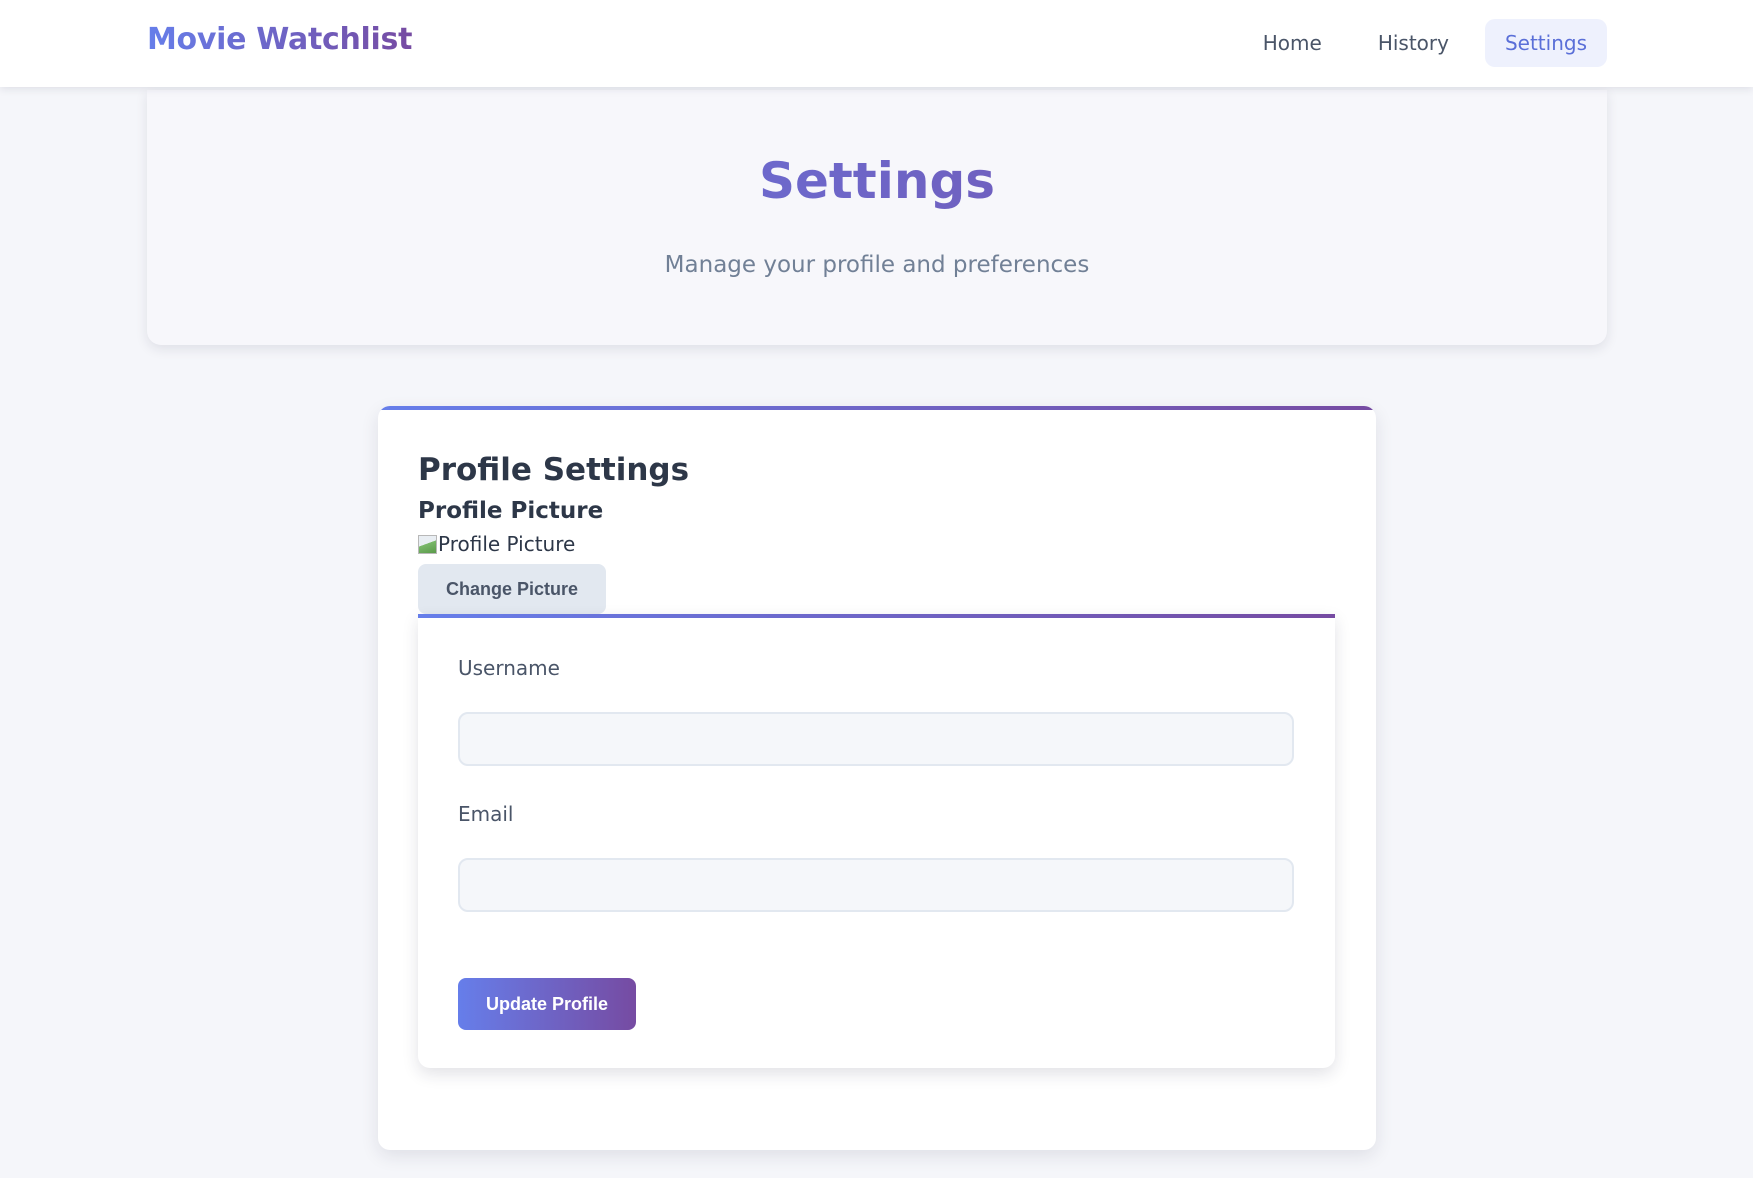 The image size is (1753, 1178). What do you see at coordinates (1545, 43) in the screenshot?
I see `nav-link-settings: Settings` at bounding box center [1545, 43].